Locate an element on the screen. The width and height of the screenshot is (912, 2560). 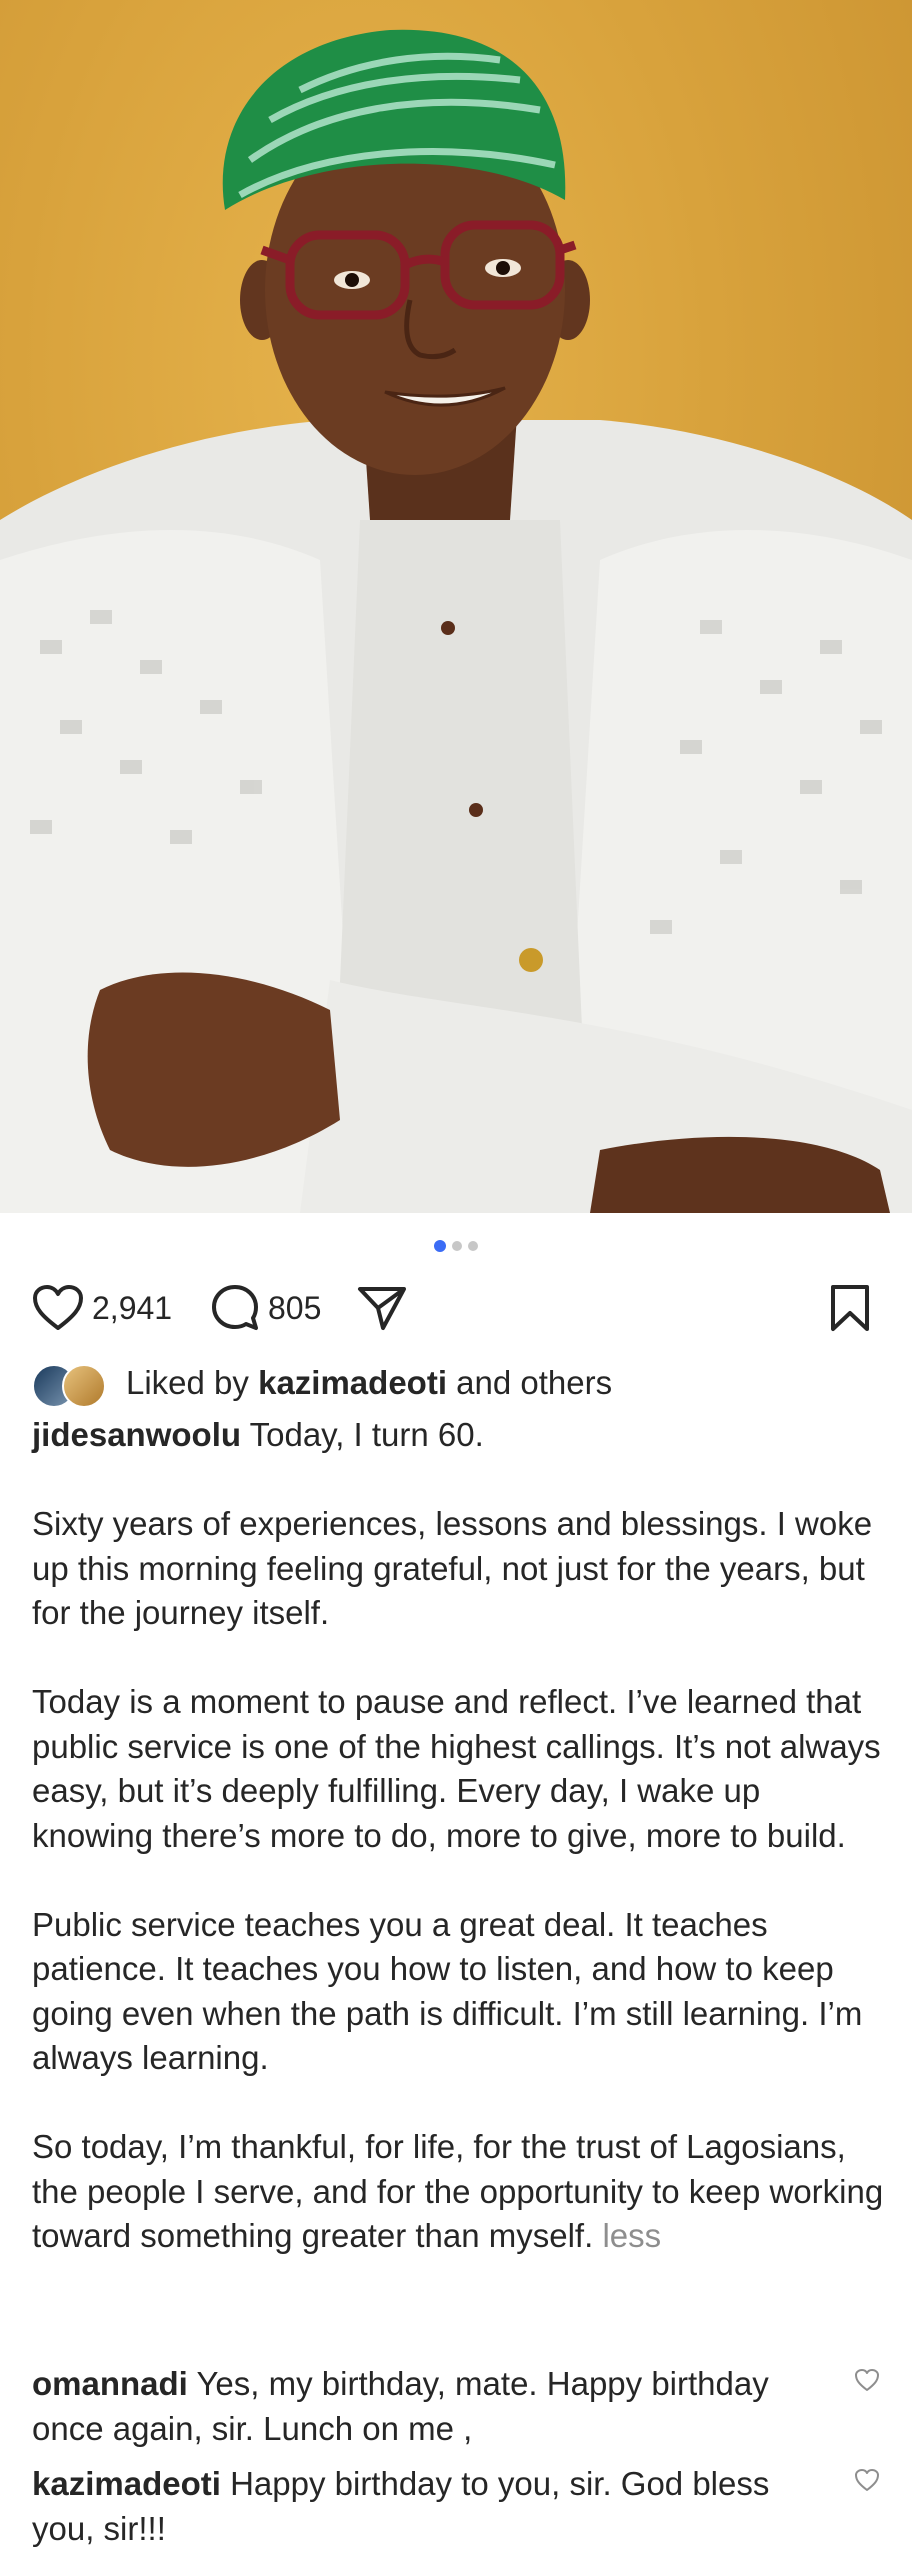
carousel-indicator is located at coordinates (456, 1246).